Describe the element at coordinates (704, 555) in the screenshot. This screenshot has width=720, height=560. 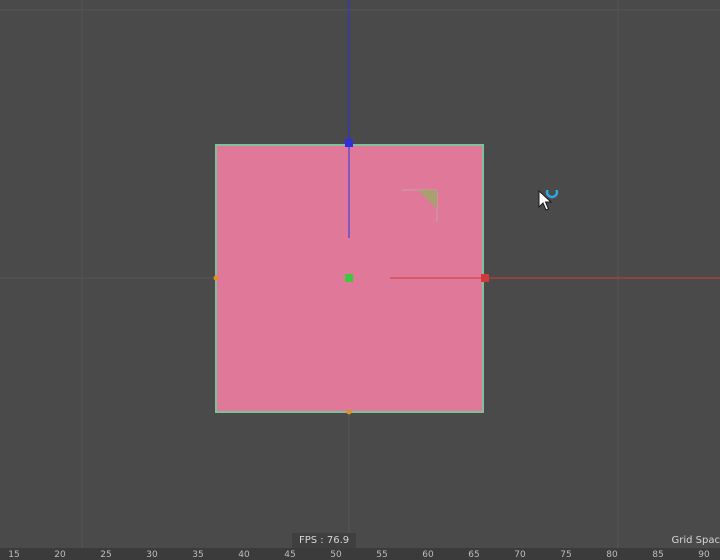
I see `ruler-tick-label: 90` at that location.